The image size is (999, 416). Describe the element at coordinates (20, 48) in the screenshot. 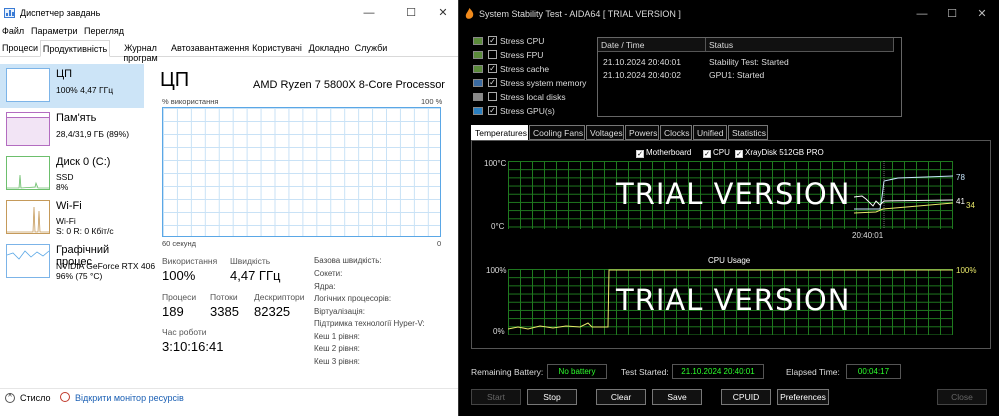

I see `tab-processes: Процеси` at that location.